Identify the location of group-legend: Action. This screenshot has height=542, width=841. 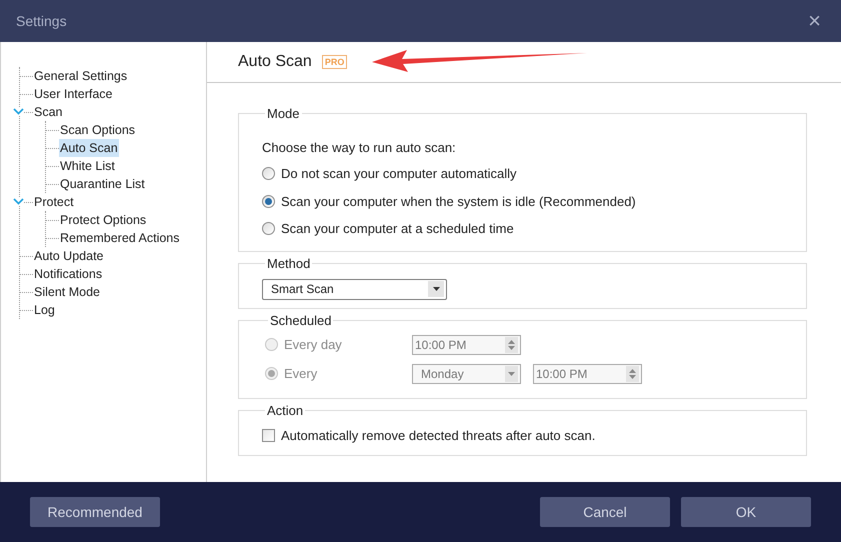
(285, 410).